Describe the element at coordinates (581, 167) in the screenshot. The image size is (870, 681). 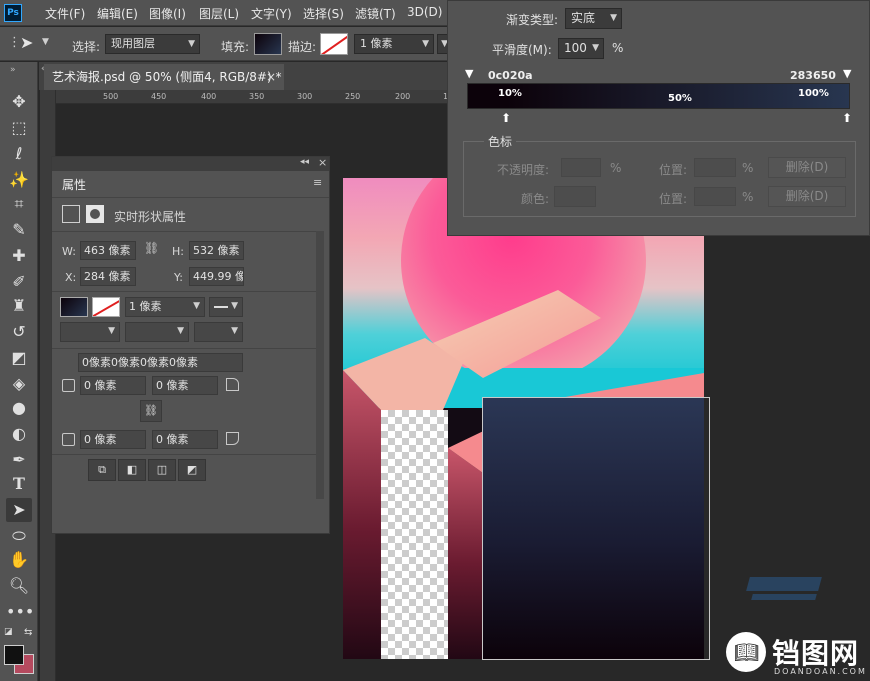
I see `opacity-input` at that location.